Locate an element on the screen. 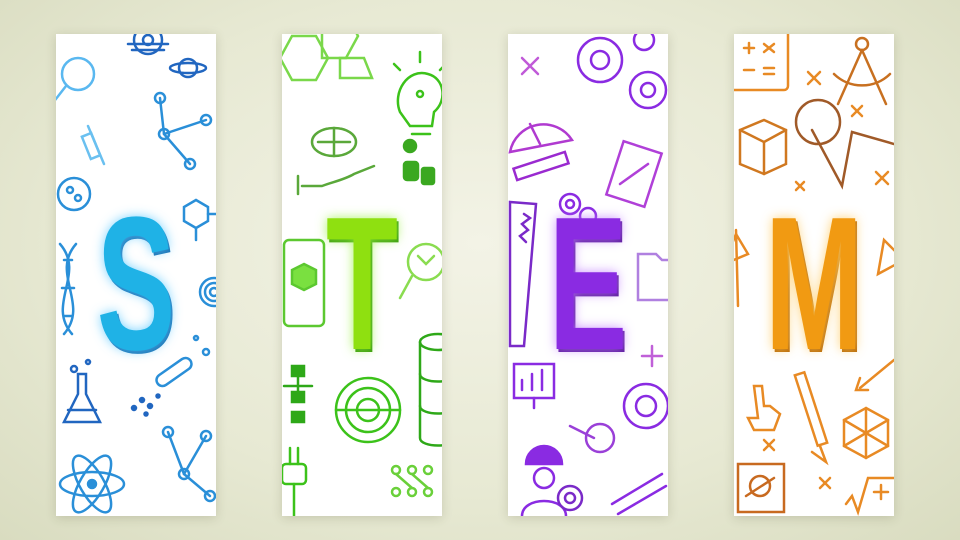 Image resolution: width=960 pixels, height=540 pixels. geometry-doc-icon is located at coordinates (761, 488).